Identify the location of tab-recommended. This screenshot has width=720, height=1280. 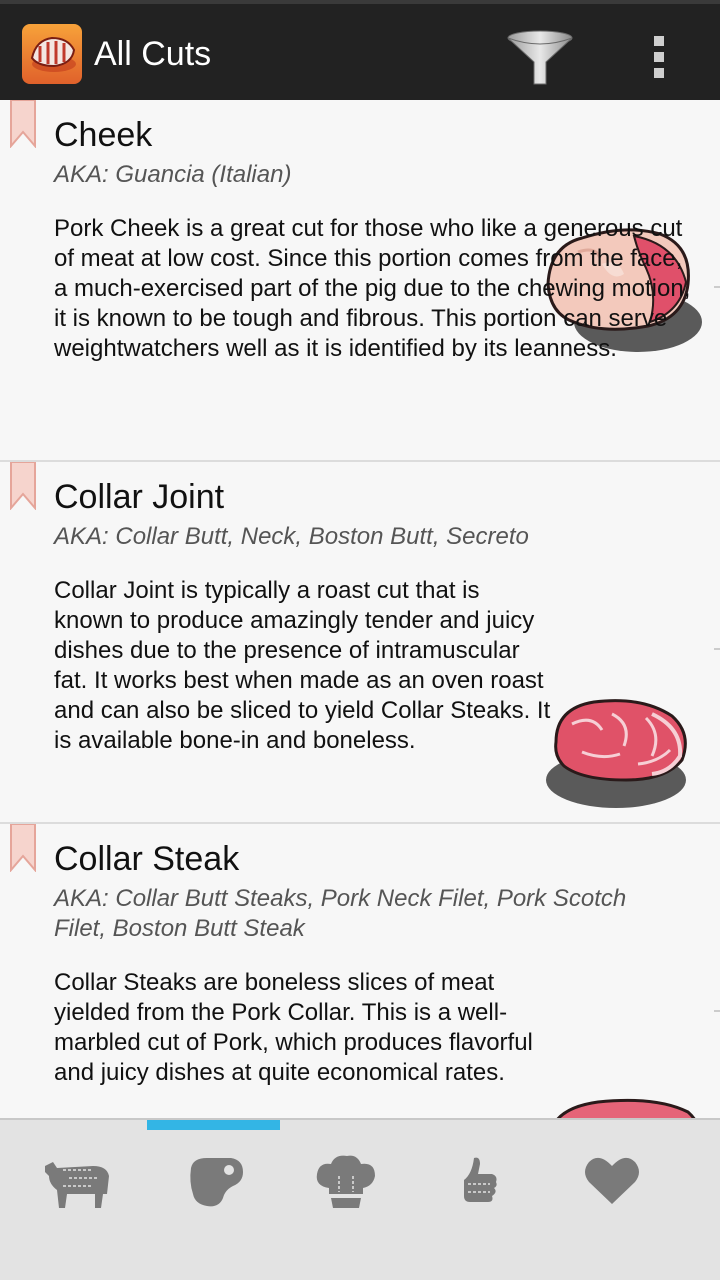
(480, 1190).